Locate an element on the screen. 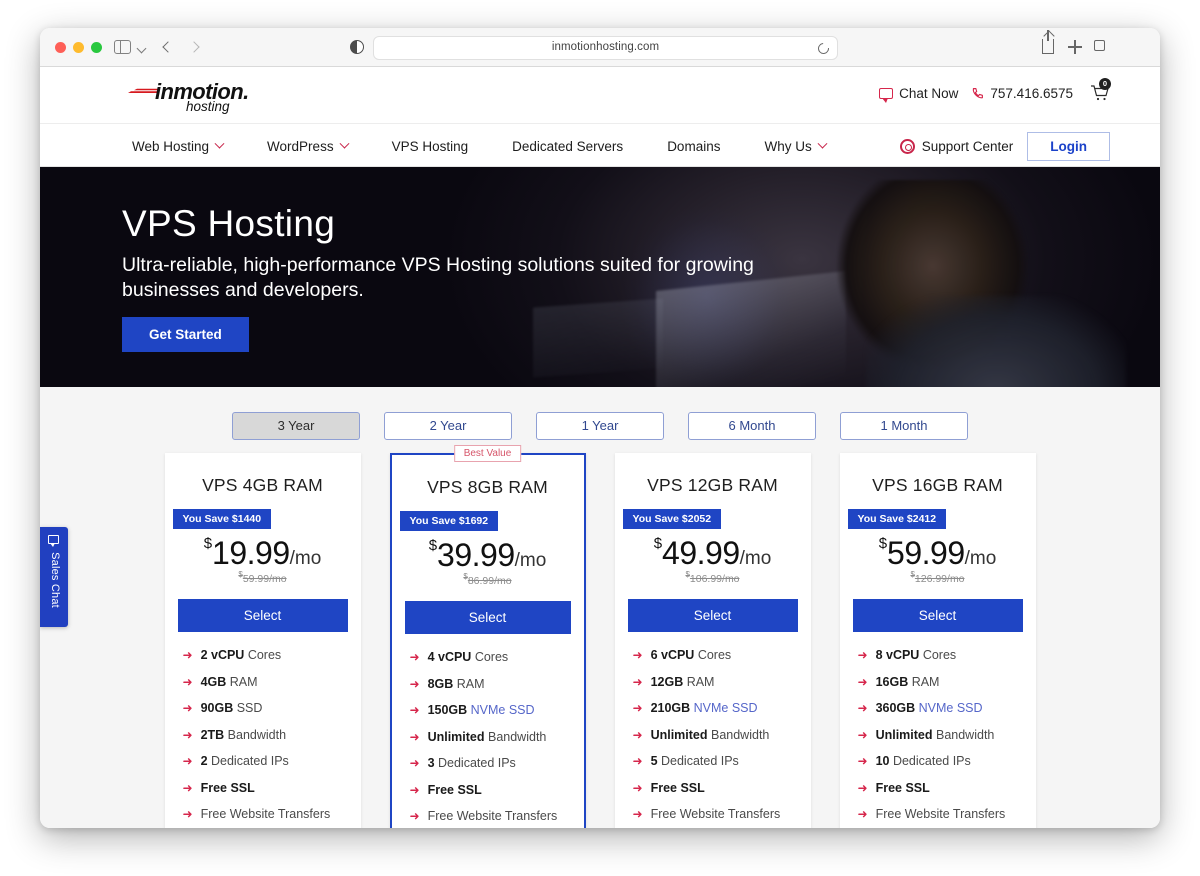 The width and height of the screenshot is (1200, 876). forward-arrow-icon is located at coordinates (193, 47).